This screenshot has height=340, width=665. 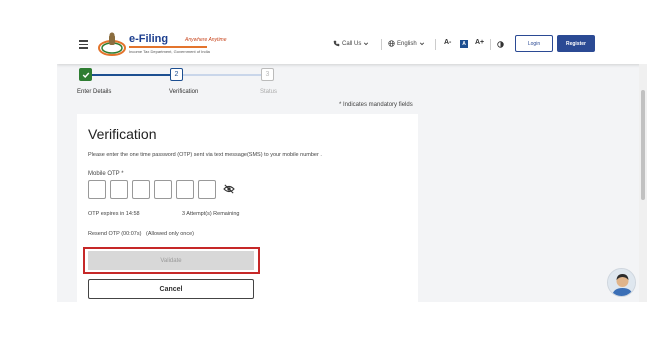 What do you see at coordinates (534, 43) in the screenshot?
I see `login-button: Login` at bounding box center [534, 43].